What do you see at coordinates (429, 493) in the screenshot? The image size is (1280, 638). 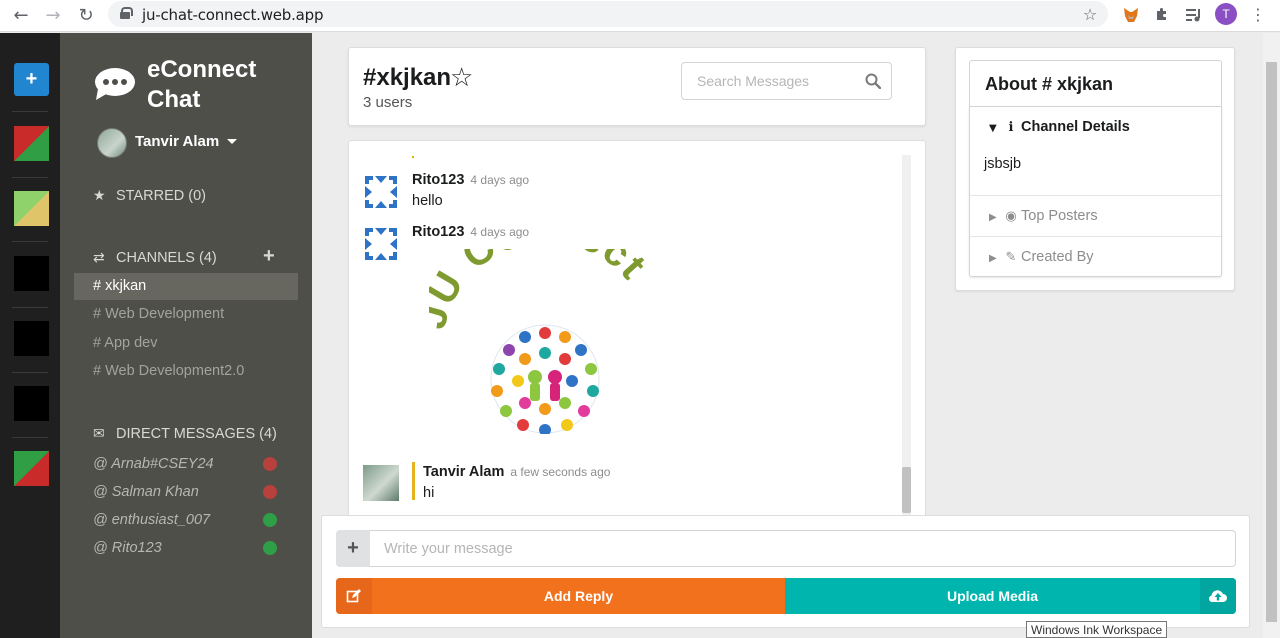 I see `message-text: hi` at bounding box center [429, 493].